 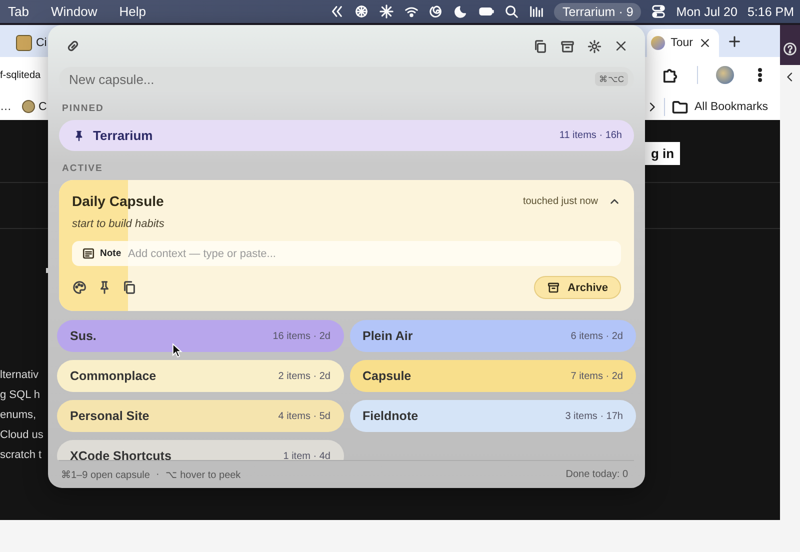 I want to click on capsule-name: Sus., so click(x=83, y=336).